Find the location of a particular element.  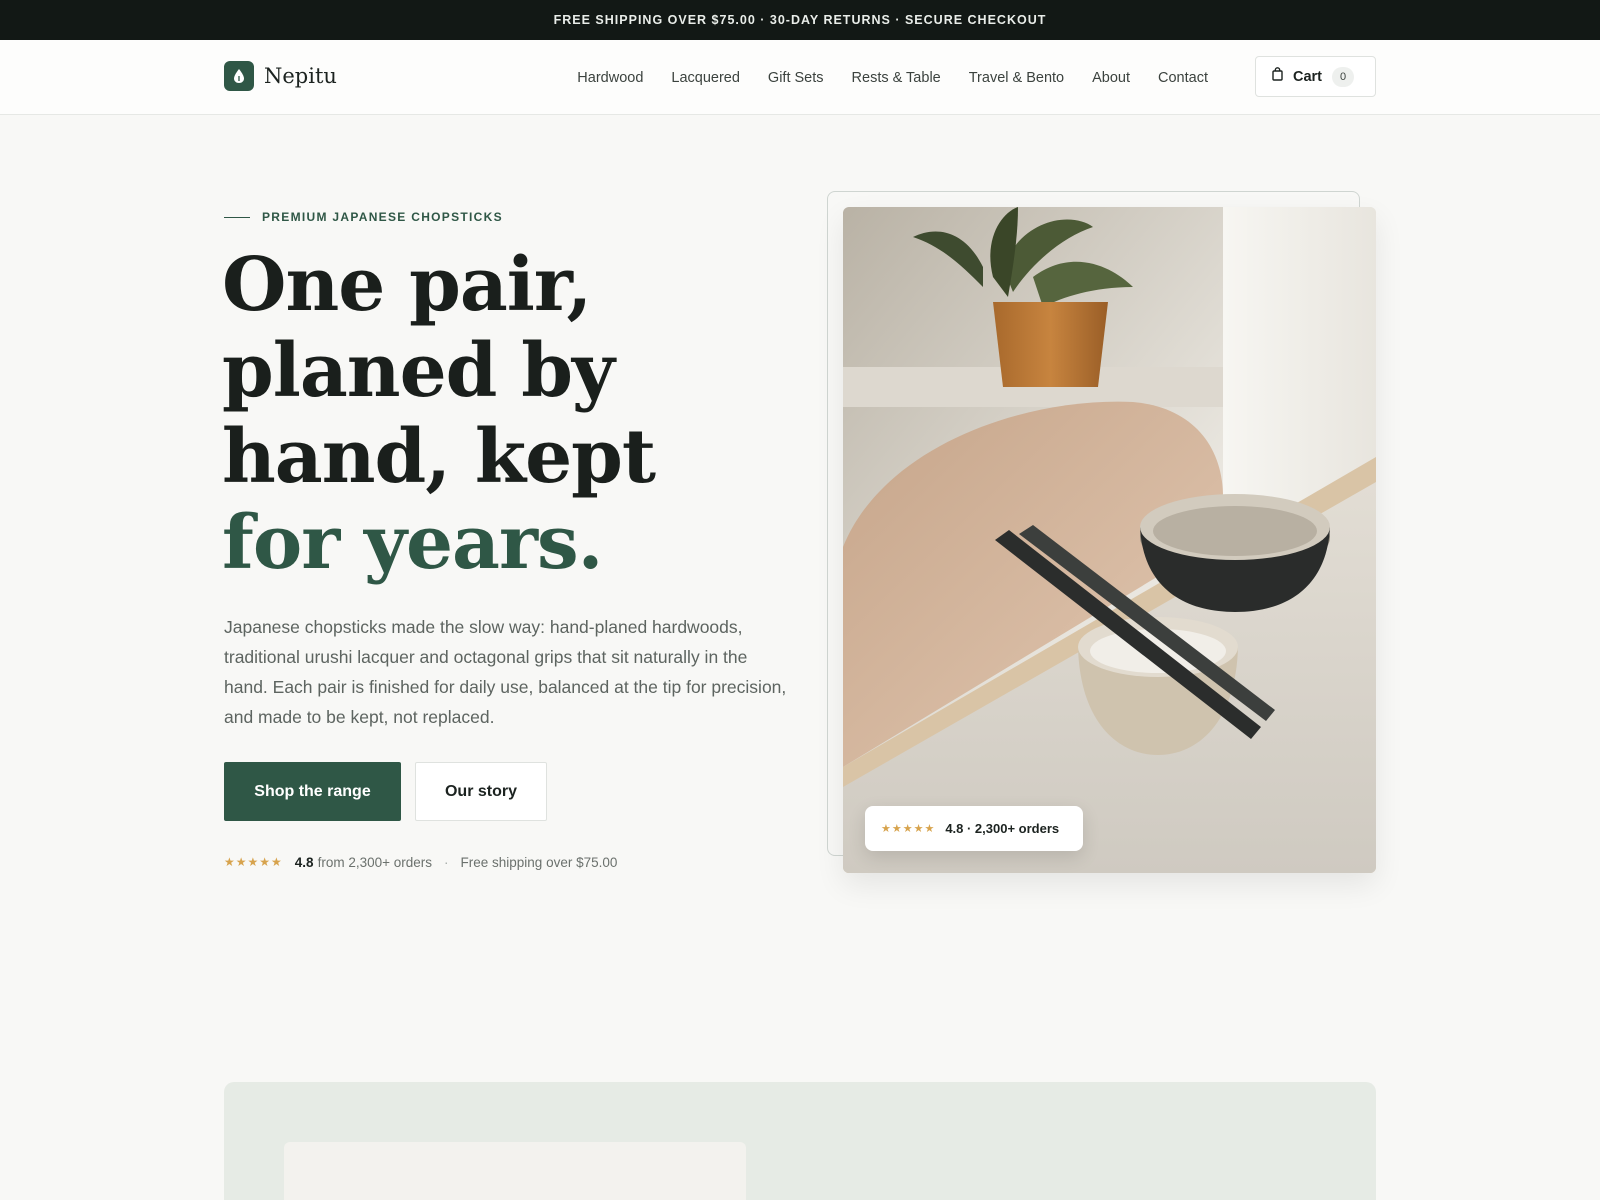

cart-label: Cart is located at coordinates (1308, 76).